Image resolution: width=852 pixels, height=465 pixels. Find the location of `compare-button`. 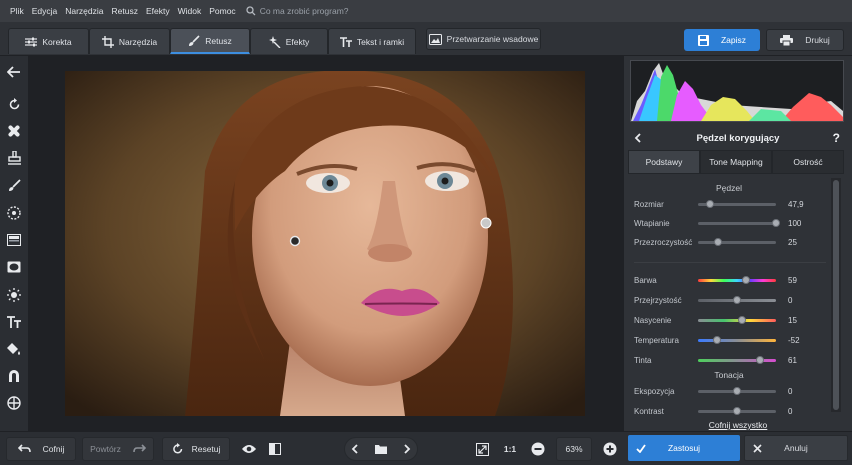

compare-button is located at coordinates (275, 449).